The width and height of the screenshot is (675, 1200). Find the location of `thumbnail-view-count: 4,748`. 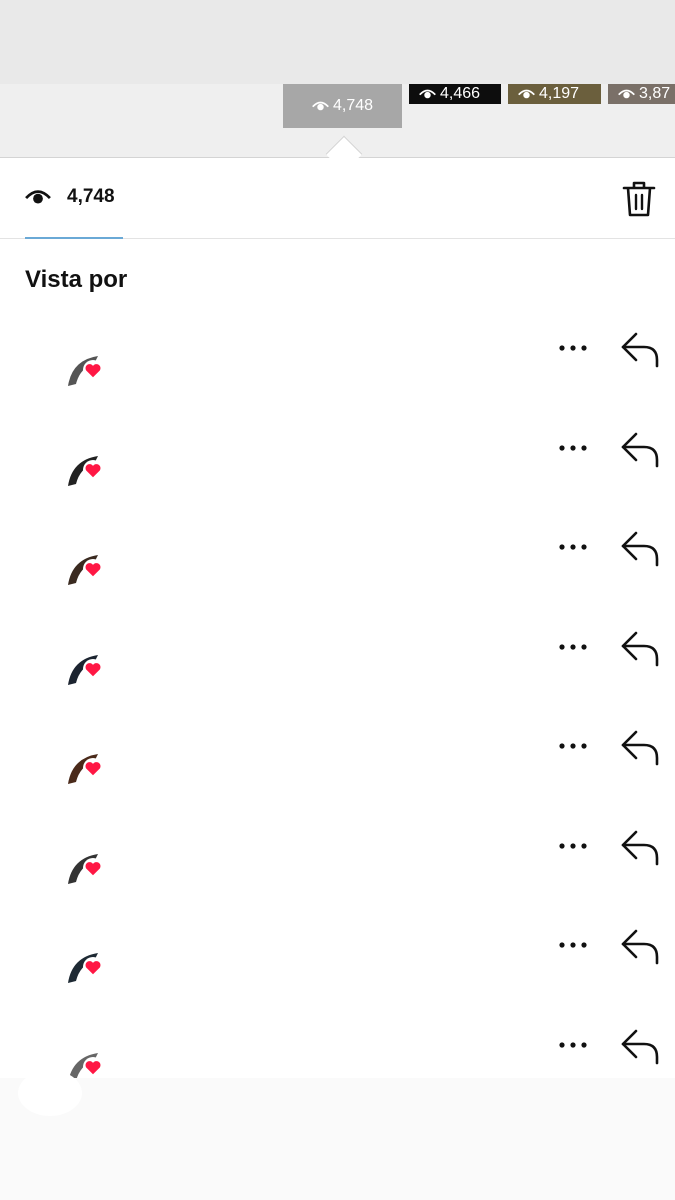

thumbnail-view-count: 4,748 is located at coordinates (353, 105).